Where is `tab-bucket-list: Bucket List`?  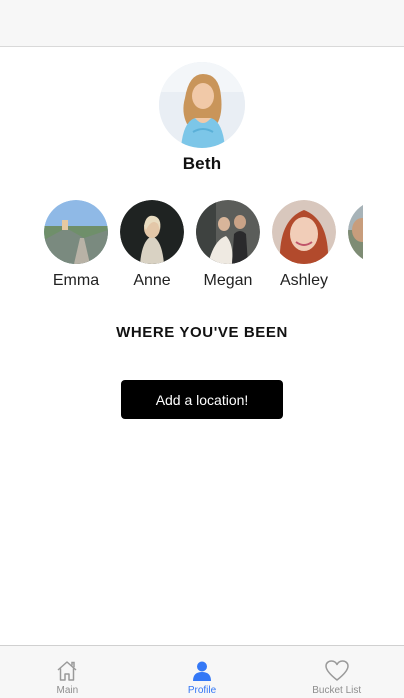
tab-bucket-list: Bucket List is located at coordinates (336, 672).